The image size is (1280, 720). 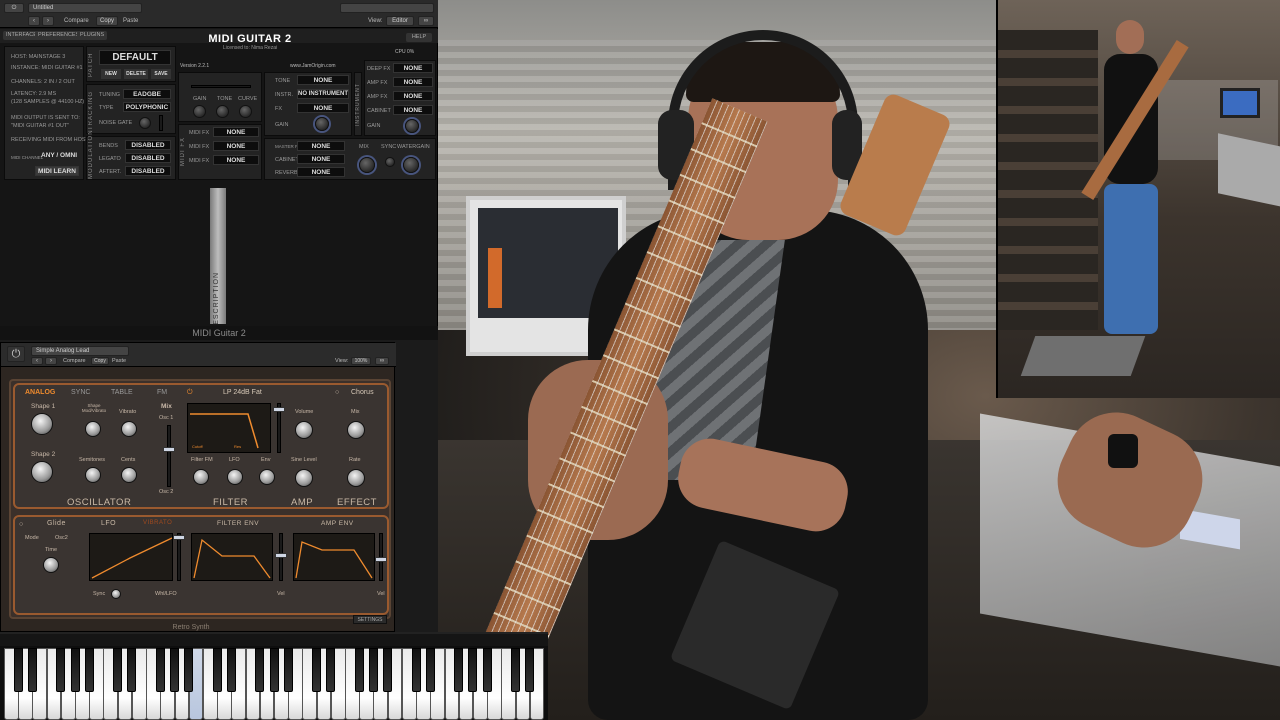 What do you see at coordinates (235, 477) in the screenshot?
I see `filter-lfo-knob` at bounding box center [235, 477].